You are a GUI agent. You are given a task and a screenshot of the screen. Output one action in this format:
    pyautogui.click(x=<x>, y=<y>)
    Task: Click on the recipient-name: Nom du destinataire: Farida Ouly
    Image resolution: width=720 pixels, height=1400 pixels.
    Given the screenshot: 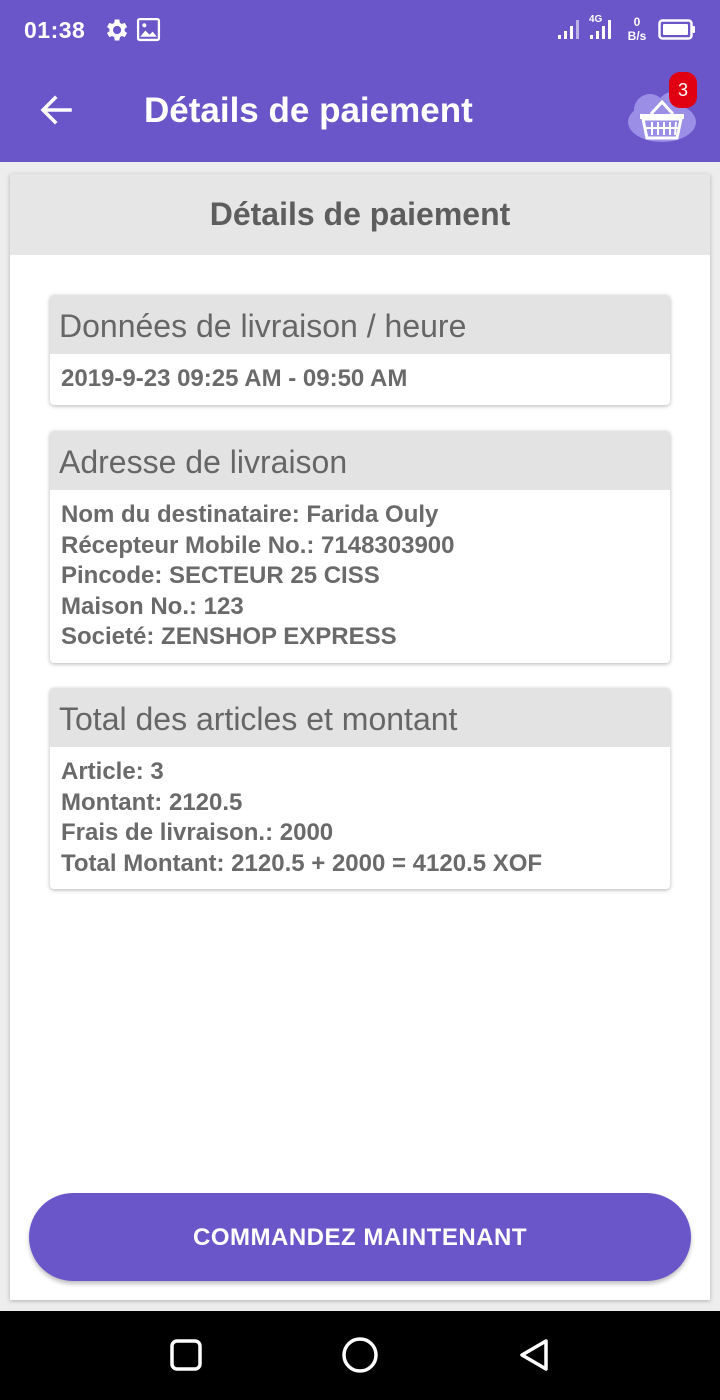 What is the action you would take?
    pyautogui.click(x=250, y=514)
    